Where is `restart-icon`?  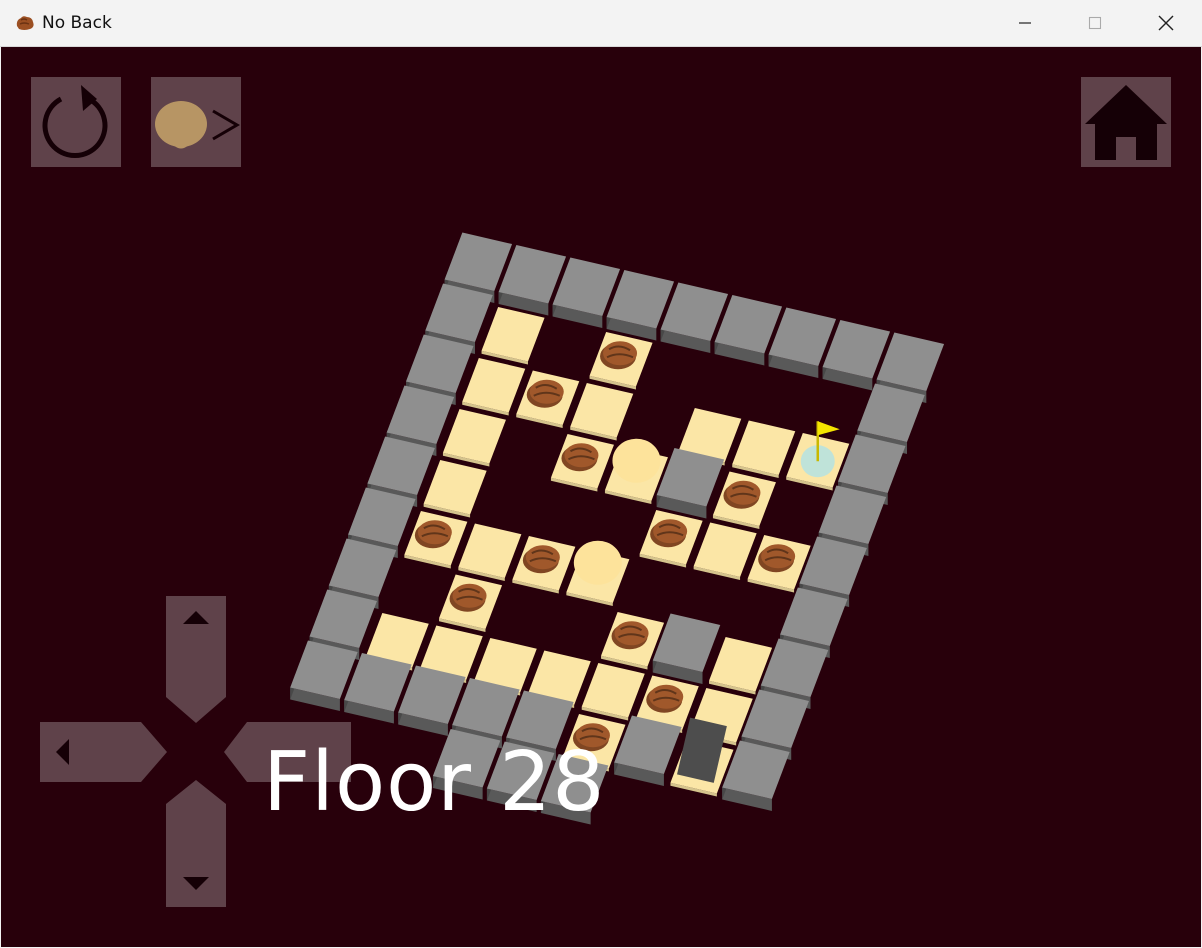 restart-icon is located at coordinates (75, 121).